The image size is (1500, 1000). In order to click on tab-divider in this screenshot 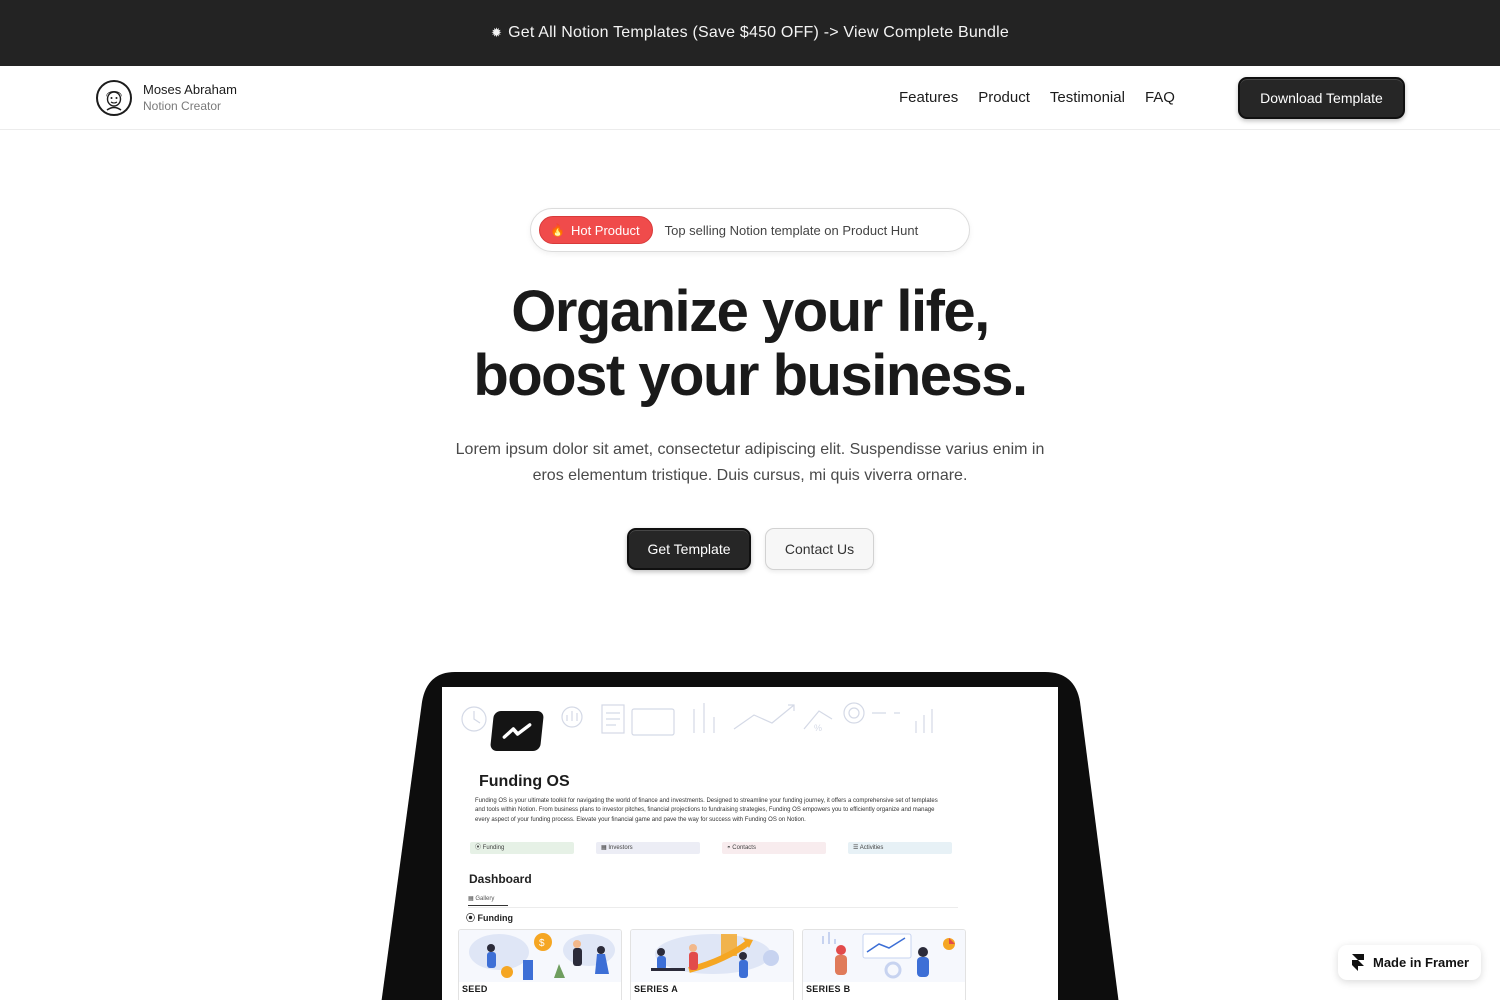, I will do `click(713, 907)`.